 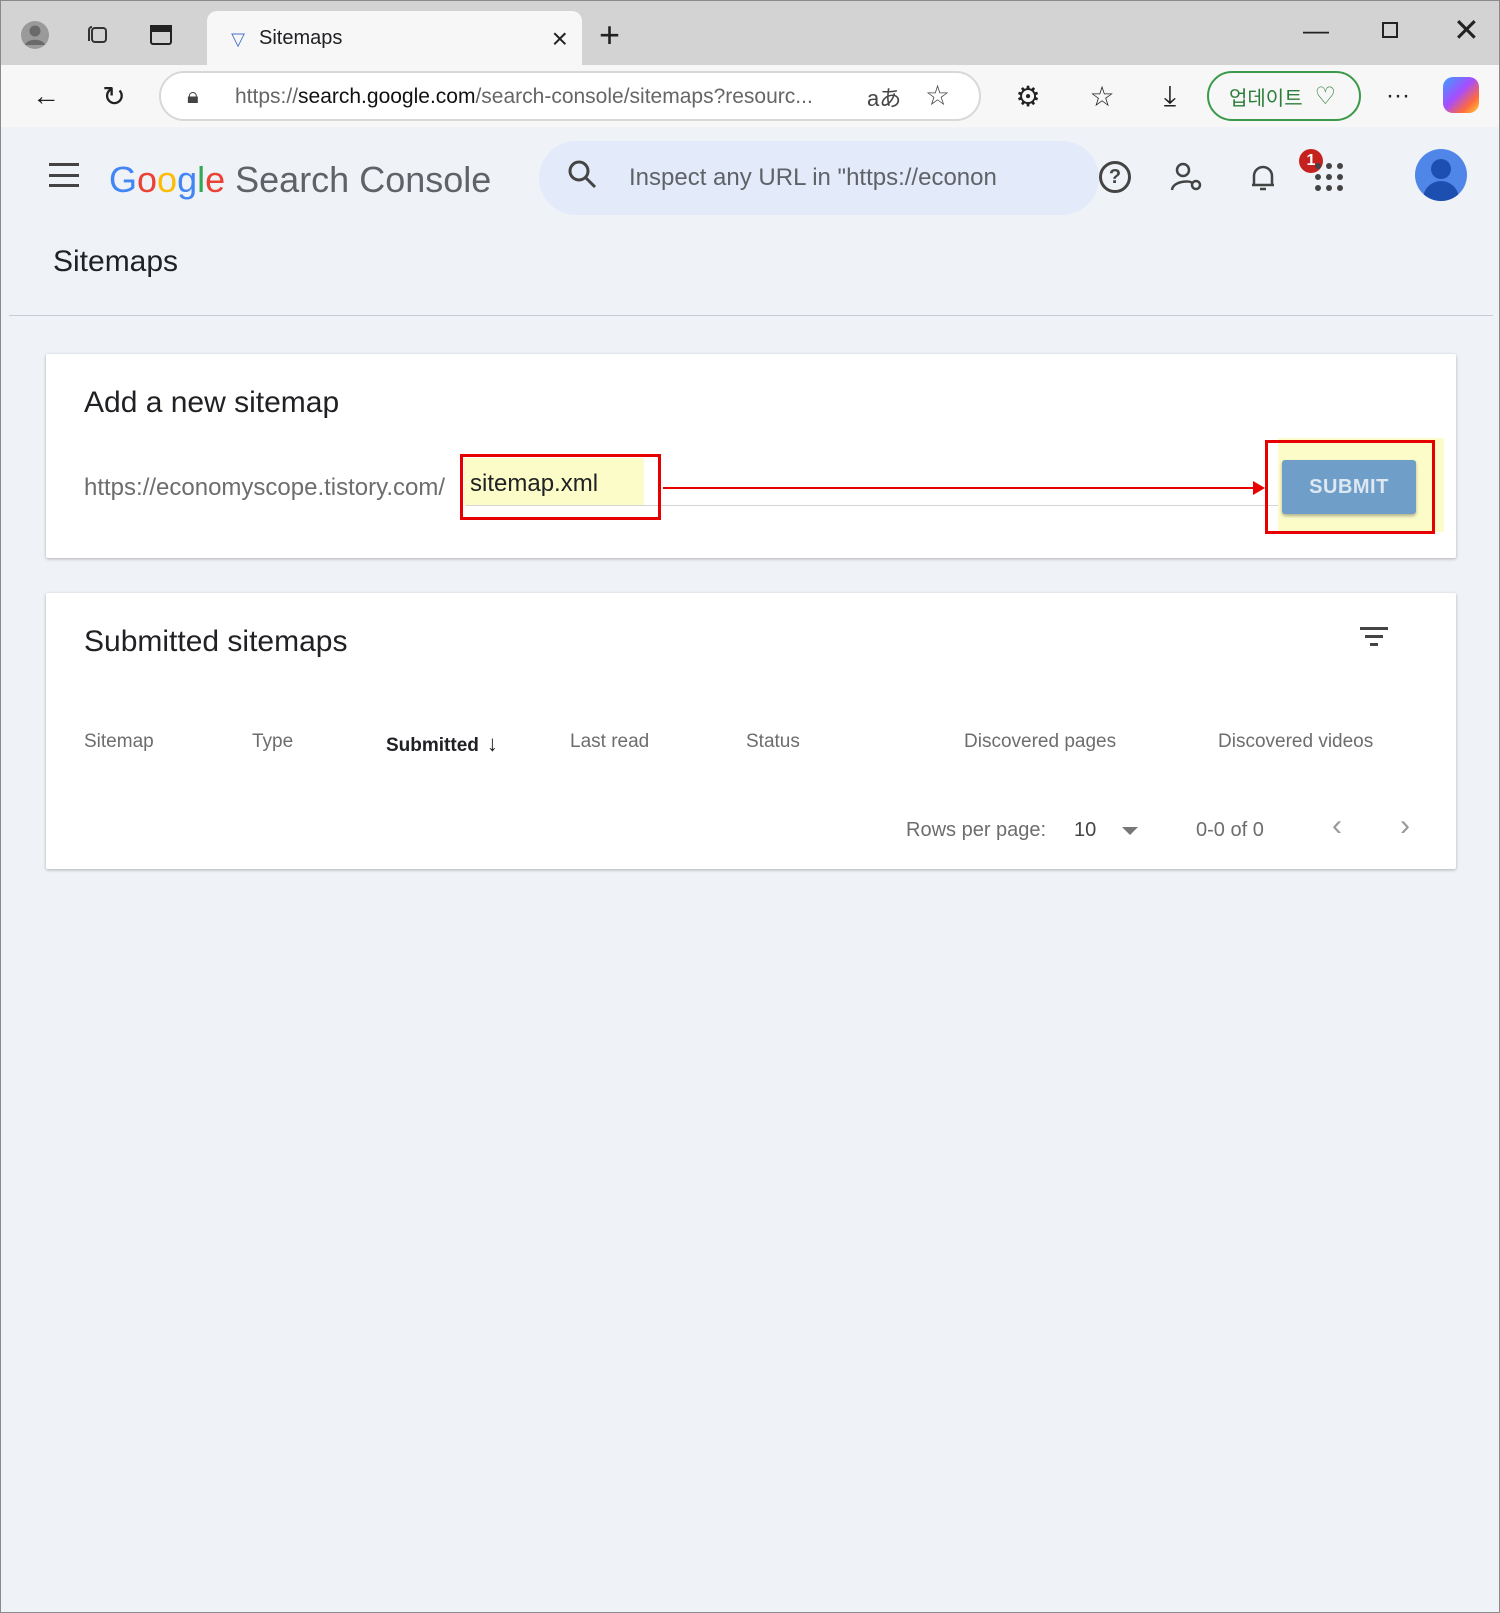 What do you see at coordinates (1398, 96) in the screenshot?
I see `more-menu-icon: ···` at bounding box center [1398, 96].